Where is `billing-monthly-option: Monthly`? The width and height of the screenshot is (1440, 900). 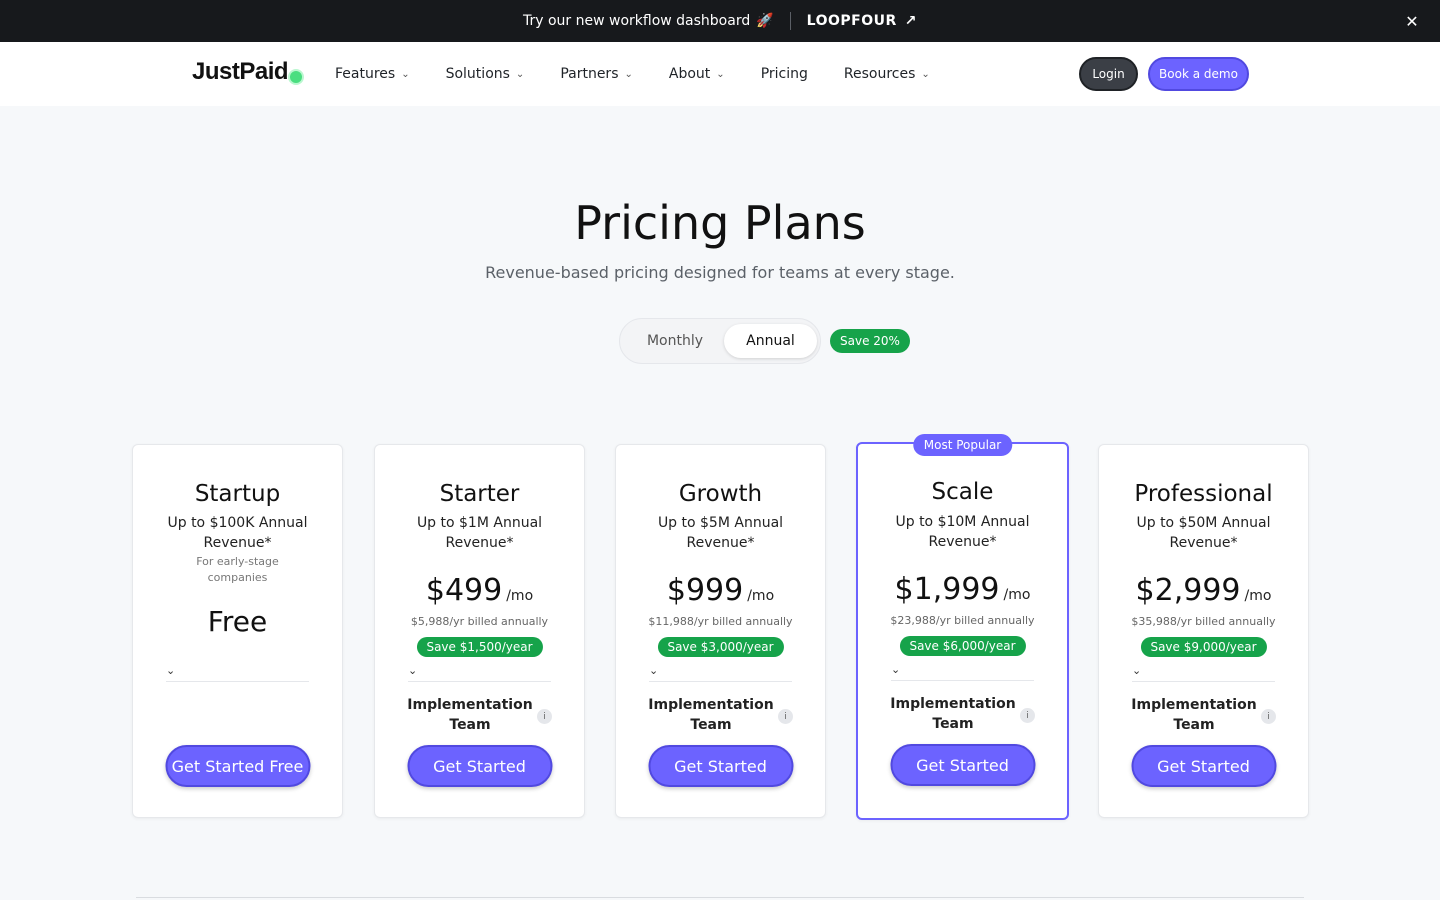 billing-monthly-option: Monthly is located at coordinates (675, 341).